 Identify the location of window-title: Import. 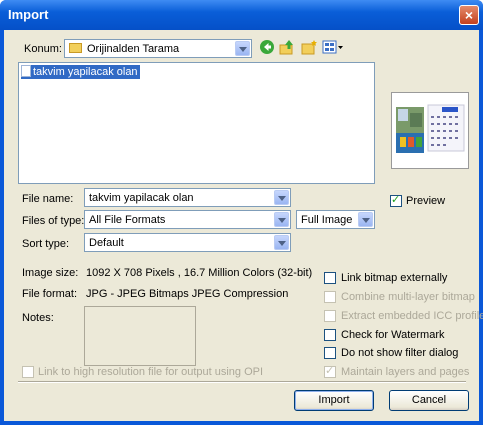
(28, 14).